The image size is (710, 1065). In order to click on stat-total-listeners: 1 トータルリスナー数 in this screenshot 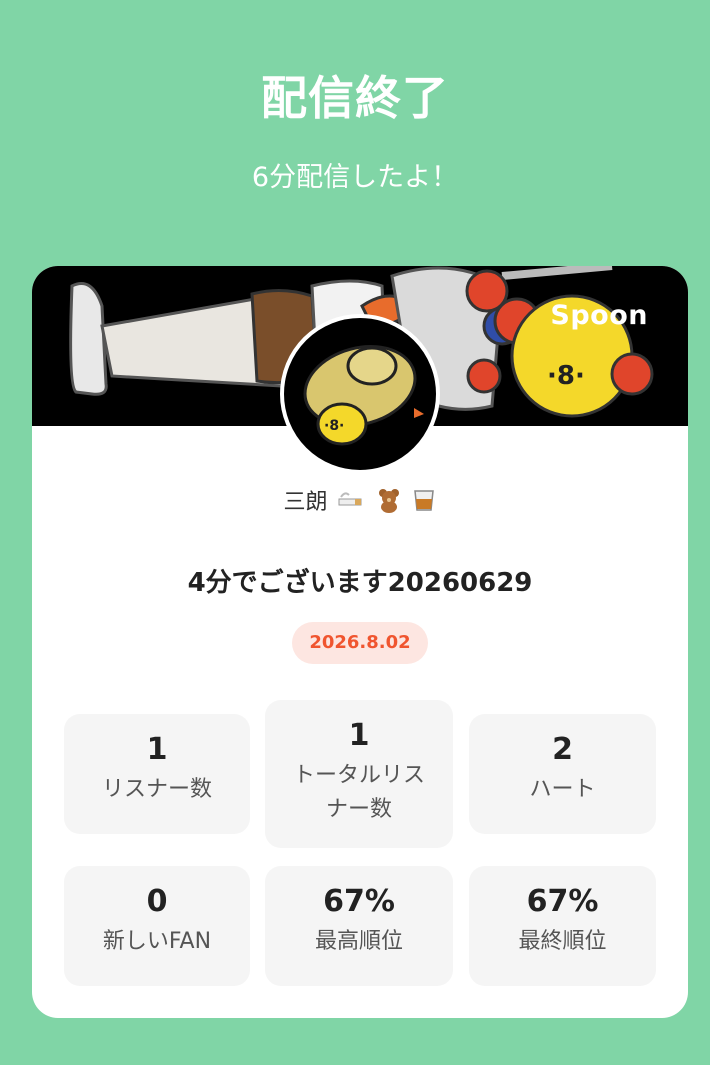, I will do `click(359, 774)`.